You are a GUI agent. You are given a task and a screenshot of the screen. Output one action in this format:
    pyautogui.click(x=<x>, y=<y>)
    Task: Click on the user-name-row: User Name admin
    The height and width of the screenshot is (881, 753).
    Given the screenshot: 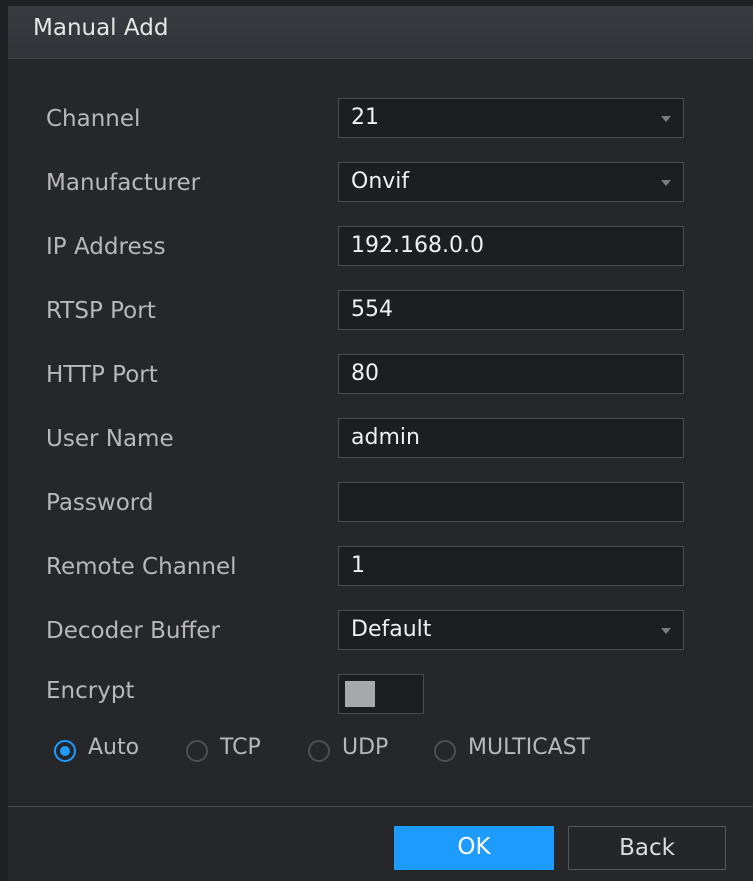 What is the action you would take?
    pyautogui.click(x=380, y=443)
    